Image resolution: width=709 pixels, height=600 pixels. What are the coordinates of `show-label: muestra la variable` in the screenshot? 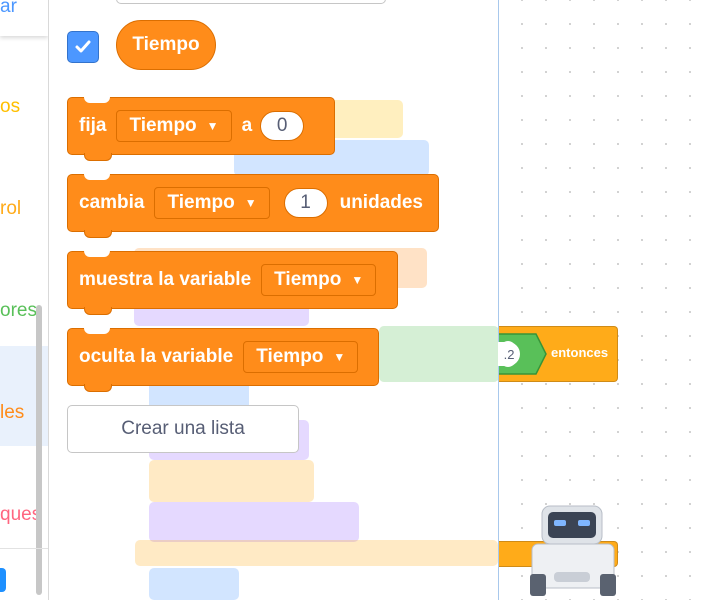 It's located at (165, 279).